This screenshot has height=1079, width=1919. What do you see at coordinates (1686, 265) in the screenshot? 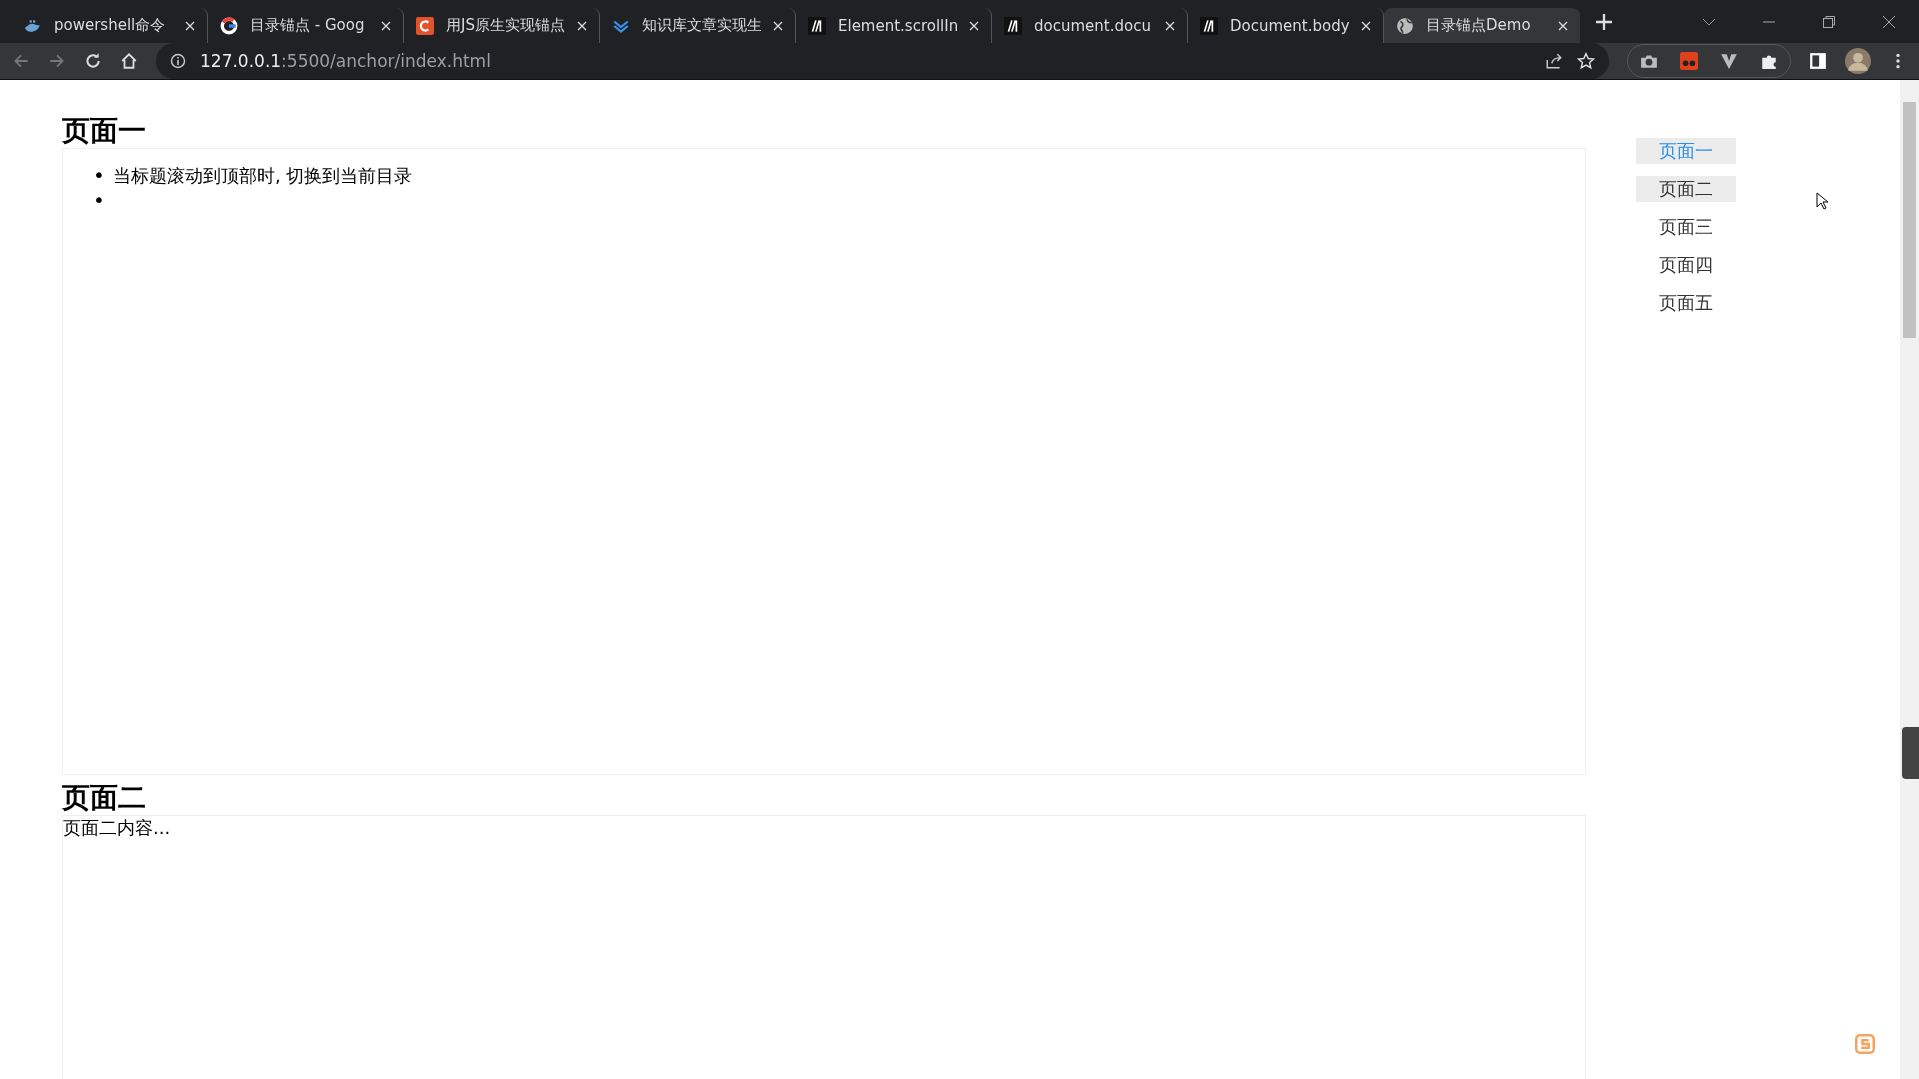
I see `toc-link: 页面四` at bounding box center [1686, 265].